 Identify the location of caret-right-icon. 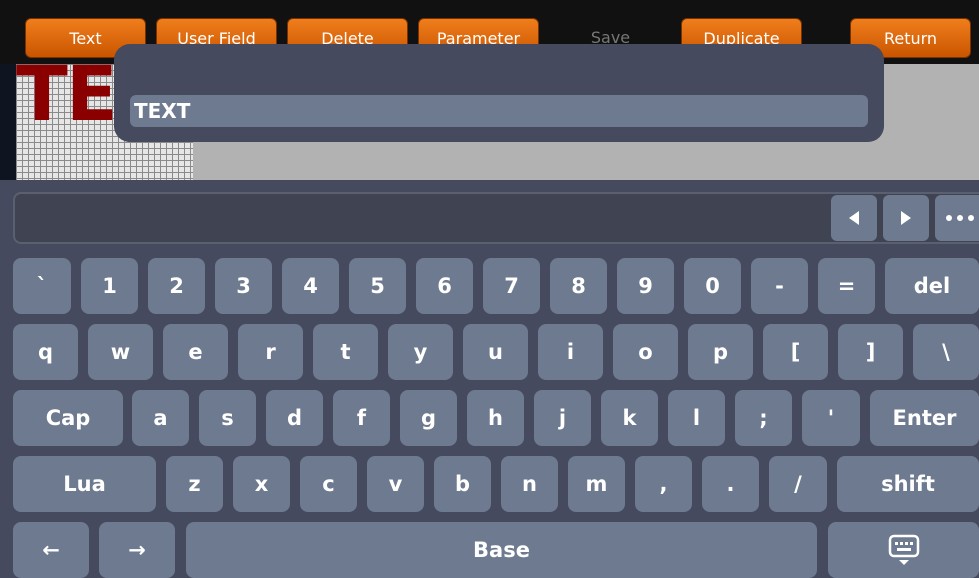
(906, 218).